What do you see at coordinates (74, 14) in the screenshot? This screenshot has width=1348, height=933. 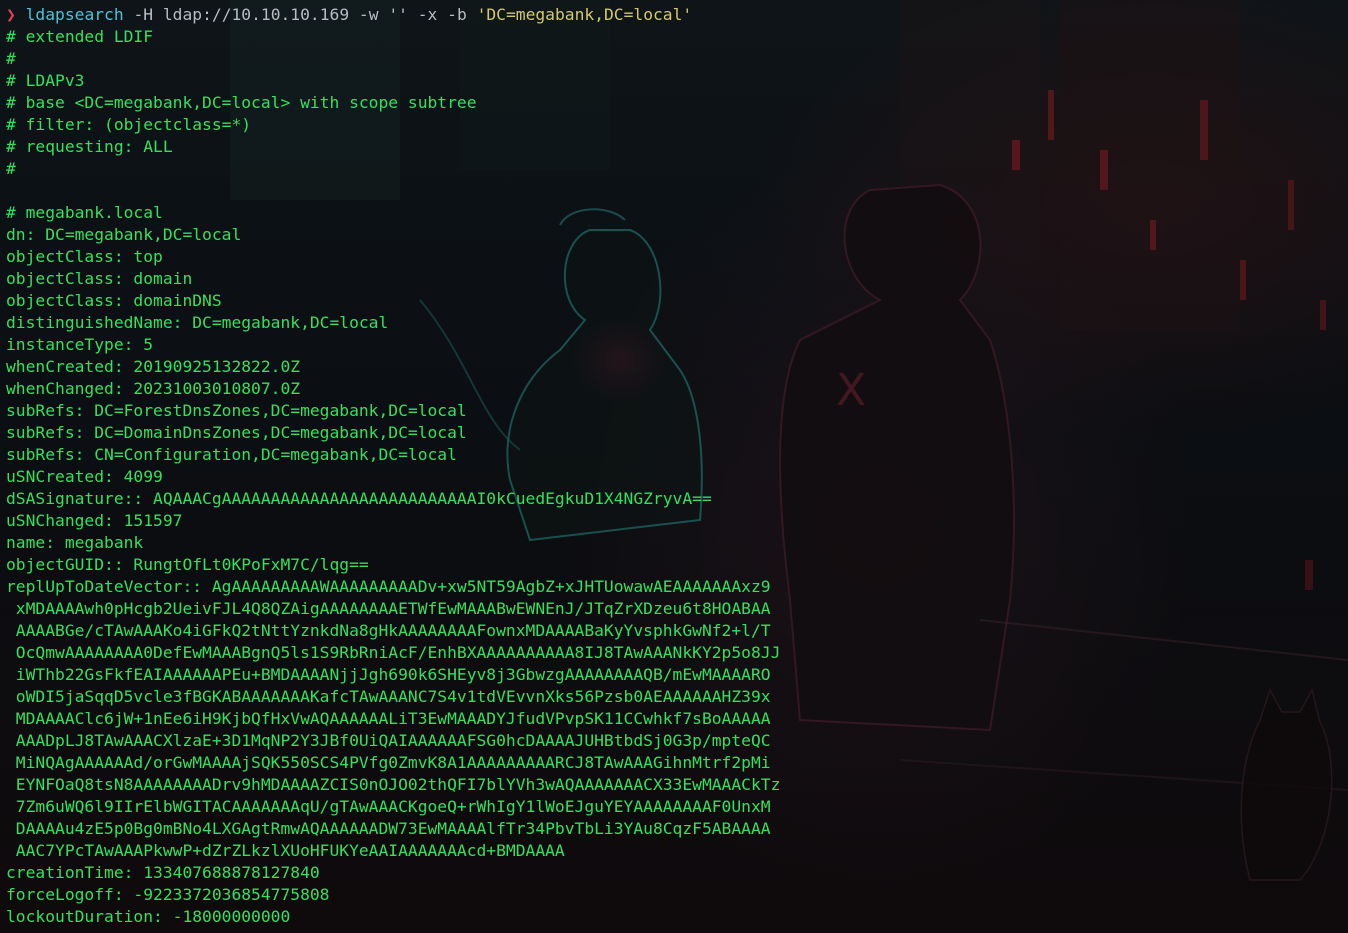 I see `command-name: ldapsearch` at bounding box center [74, 14].